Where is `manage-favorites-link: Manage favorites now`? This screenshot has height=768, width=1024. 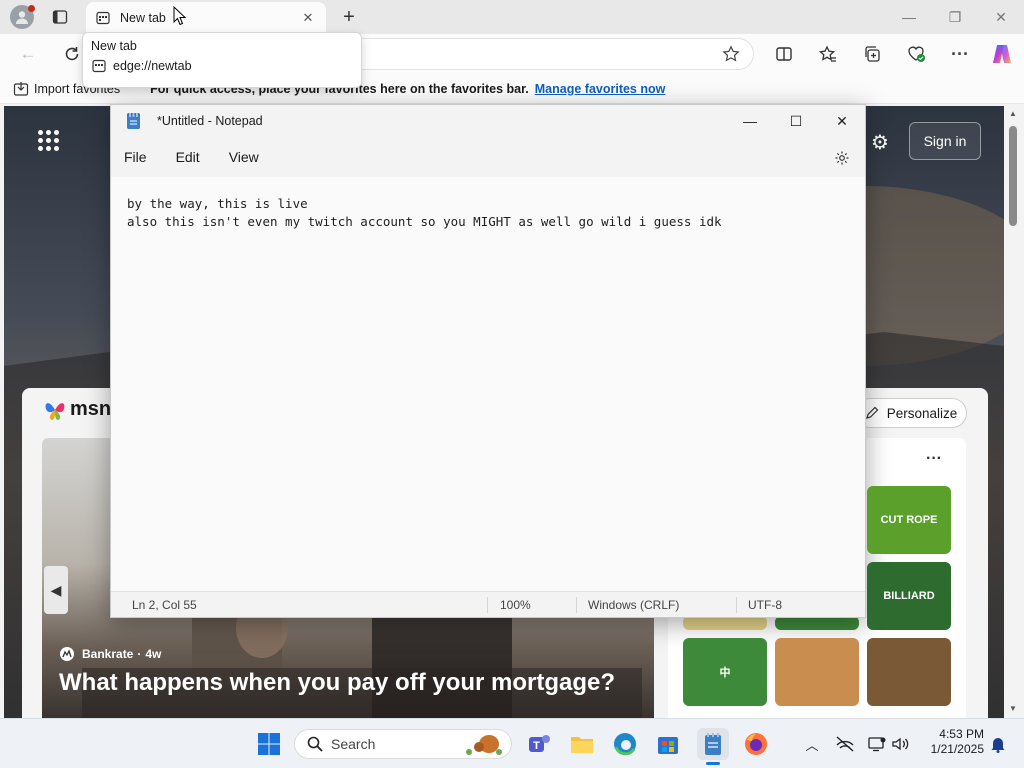 manage-favorites-link: Manage favorites now is located at coordinates (600, 89).